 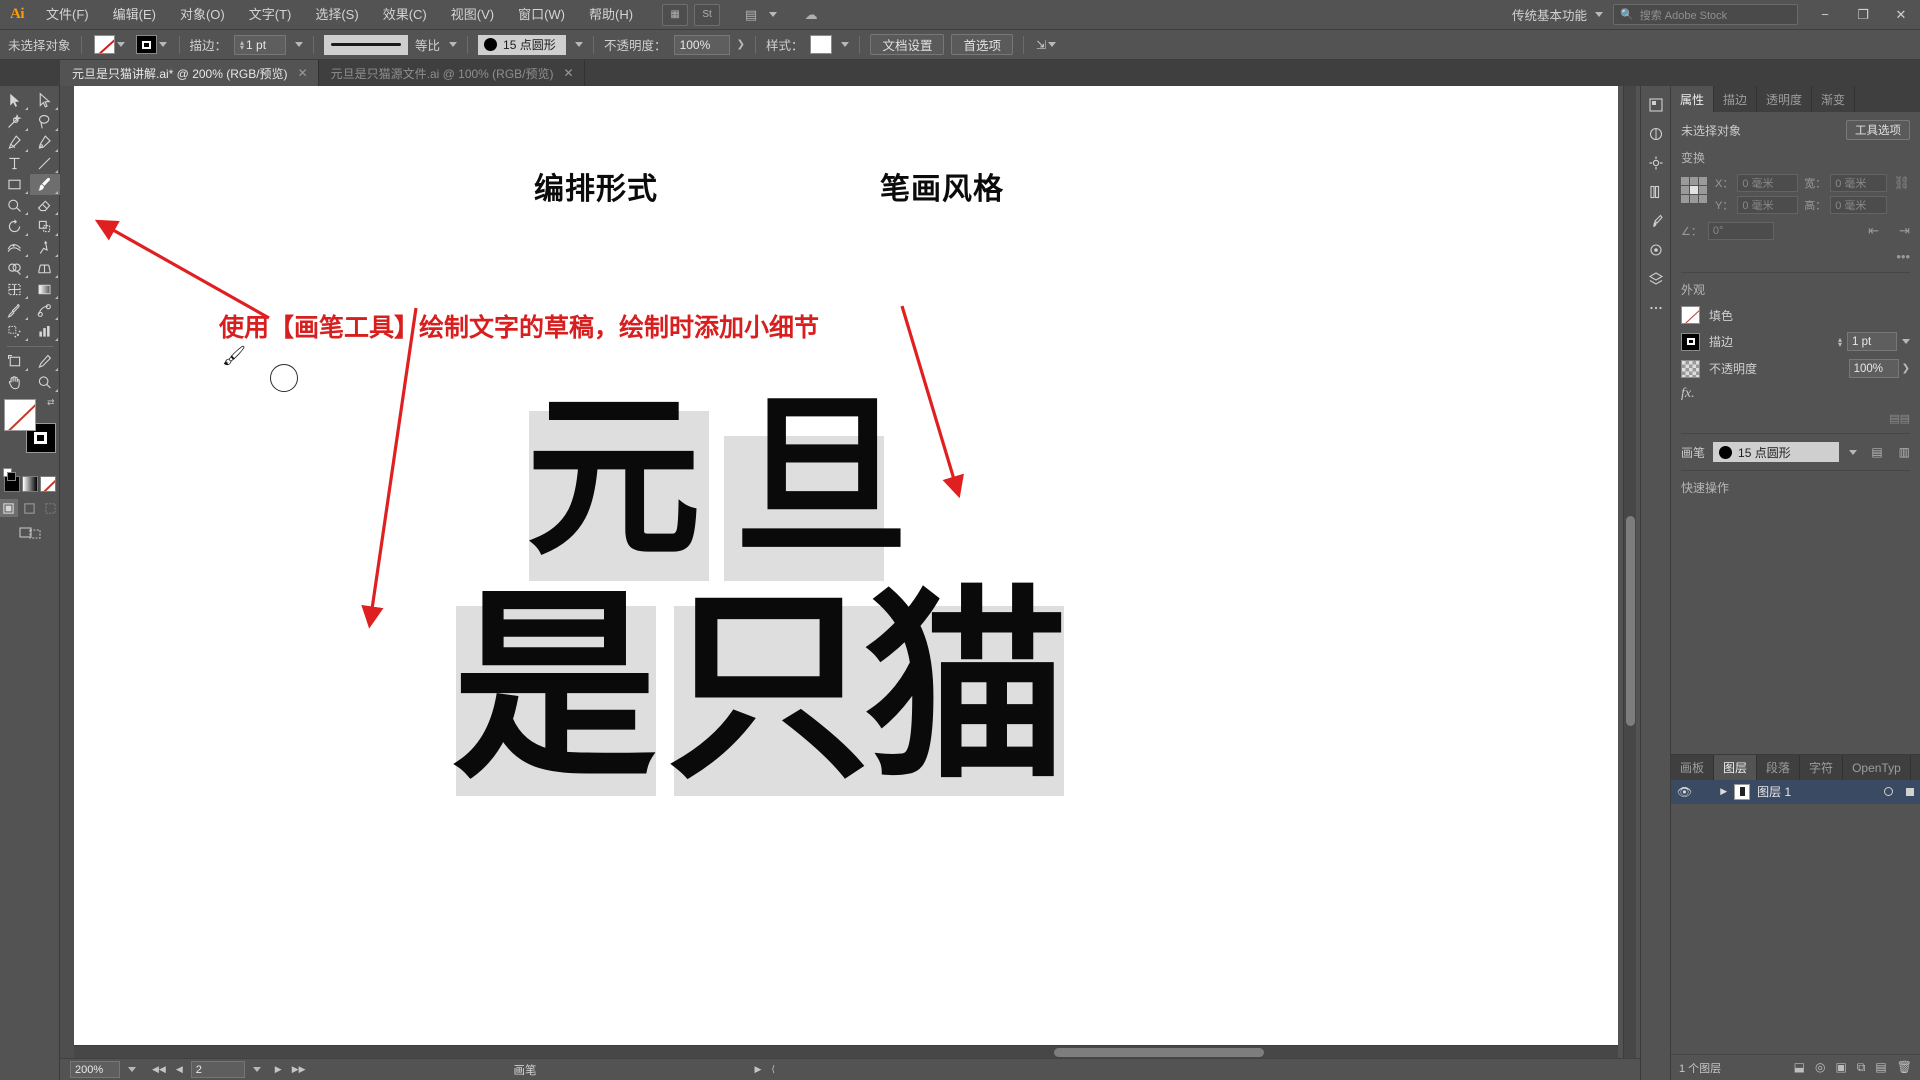 What do you see at coordinates (522, 44) in the screenshot?
I see `brush-definition-dropdown: 15 点圆形` at bounding box center [522, 44].